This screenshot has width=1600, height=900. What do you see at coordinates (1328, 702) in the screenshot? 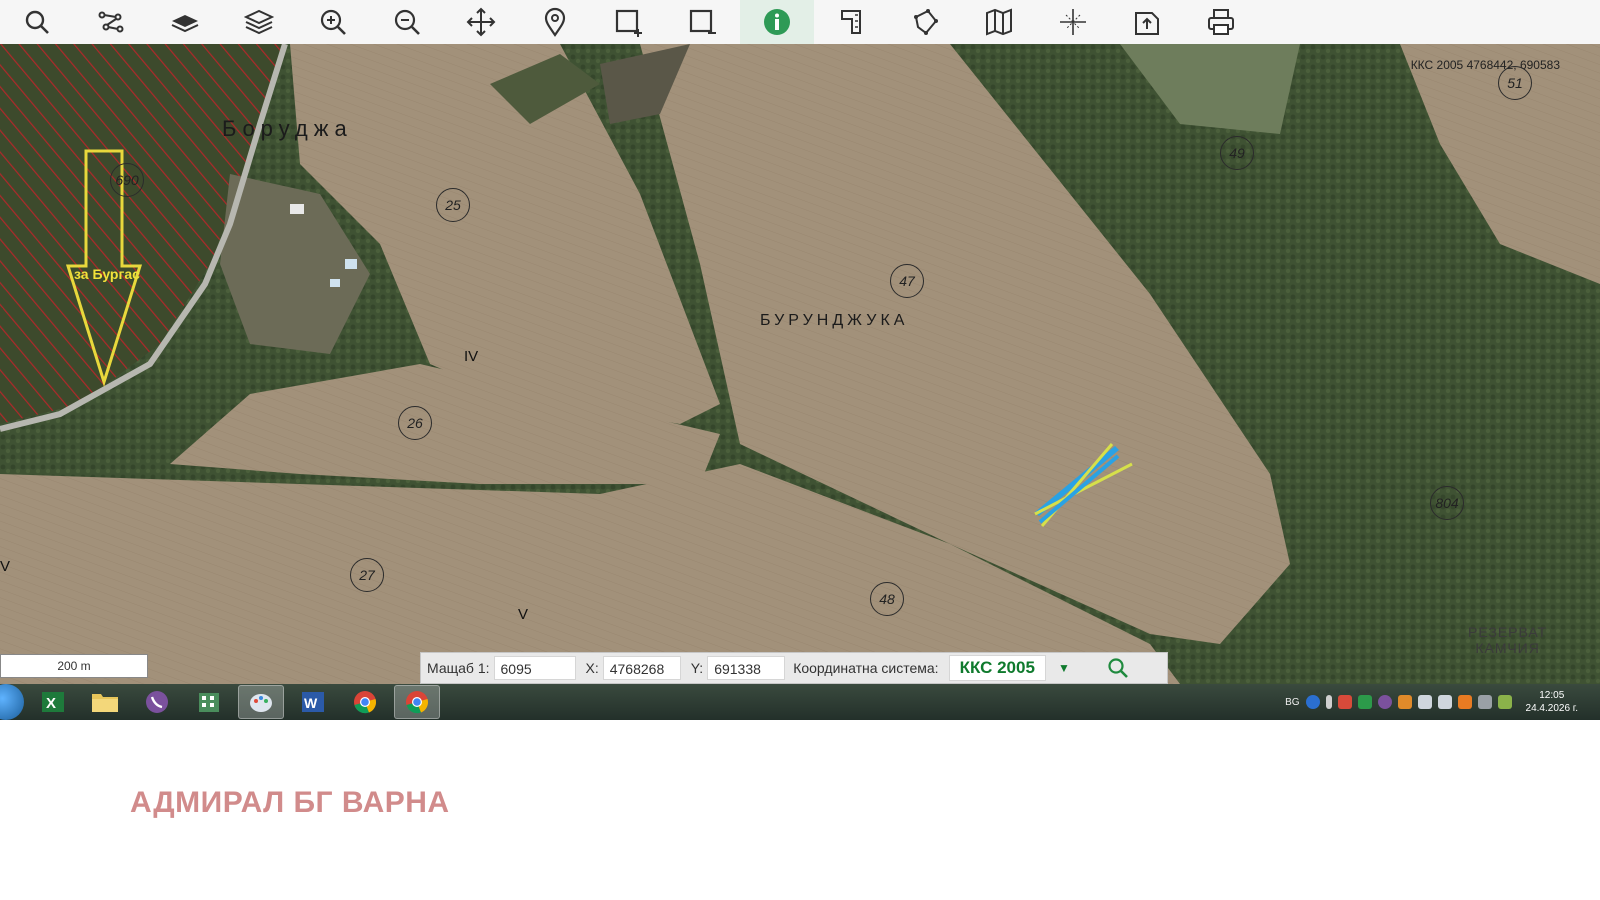
I see `battery-icon` at bounding box center [1328, 702].